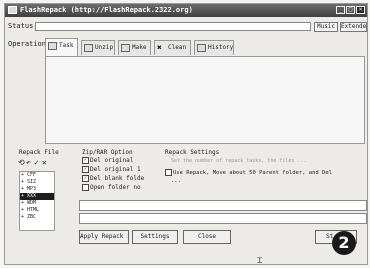 Image resolution: width=370 pixels, height=268 pixels. I want to click on close-window-button: ×, so click(360, 10).